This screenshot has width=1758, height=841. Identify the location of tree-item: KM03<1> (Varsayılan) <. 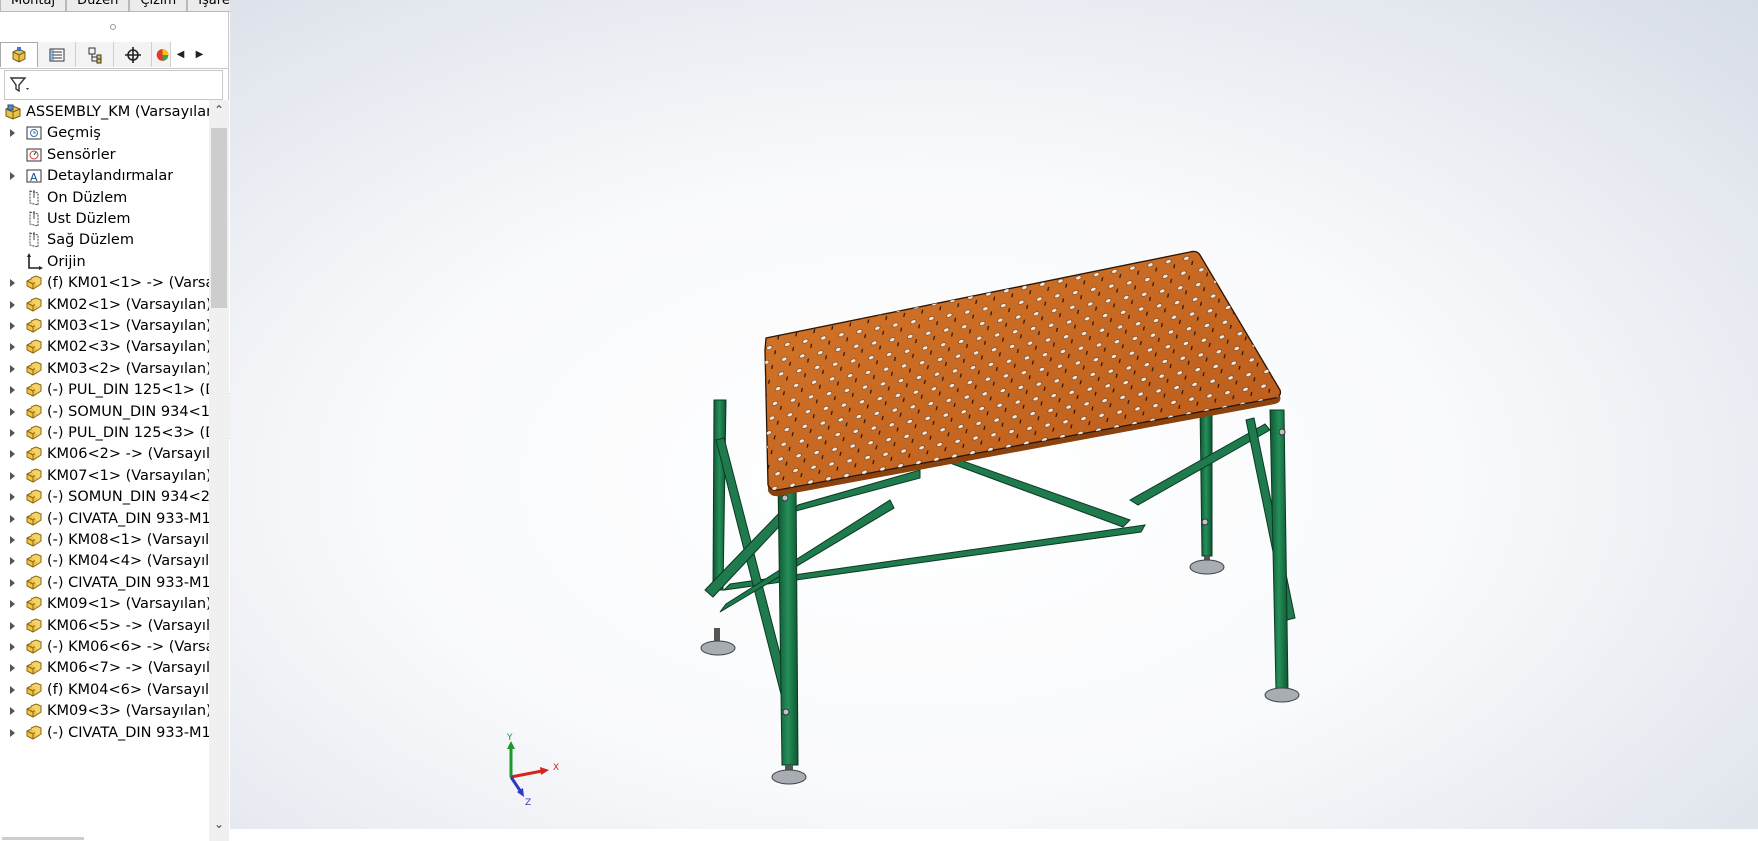
(104, 326).